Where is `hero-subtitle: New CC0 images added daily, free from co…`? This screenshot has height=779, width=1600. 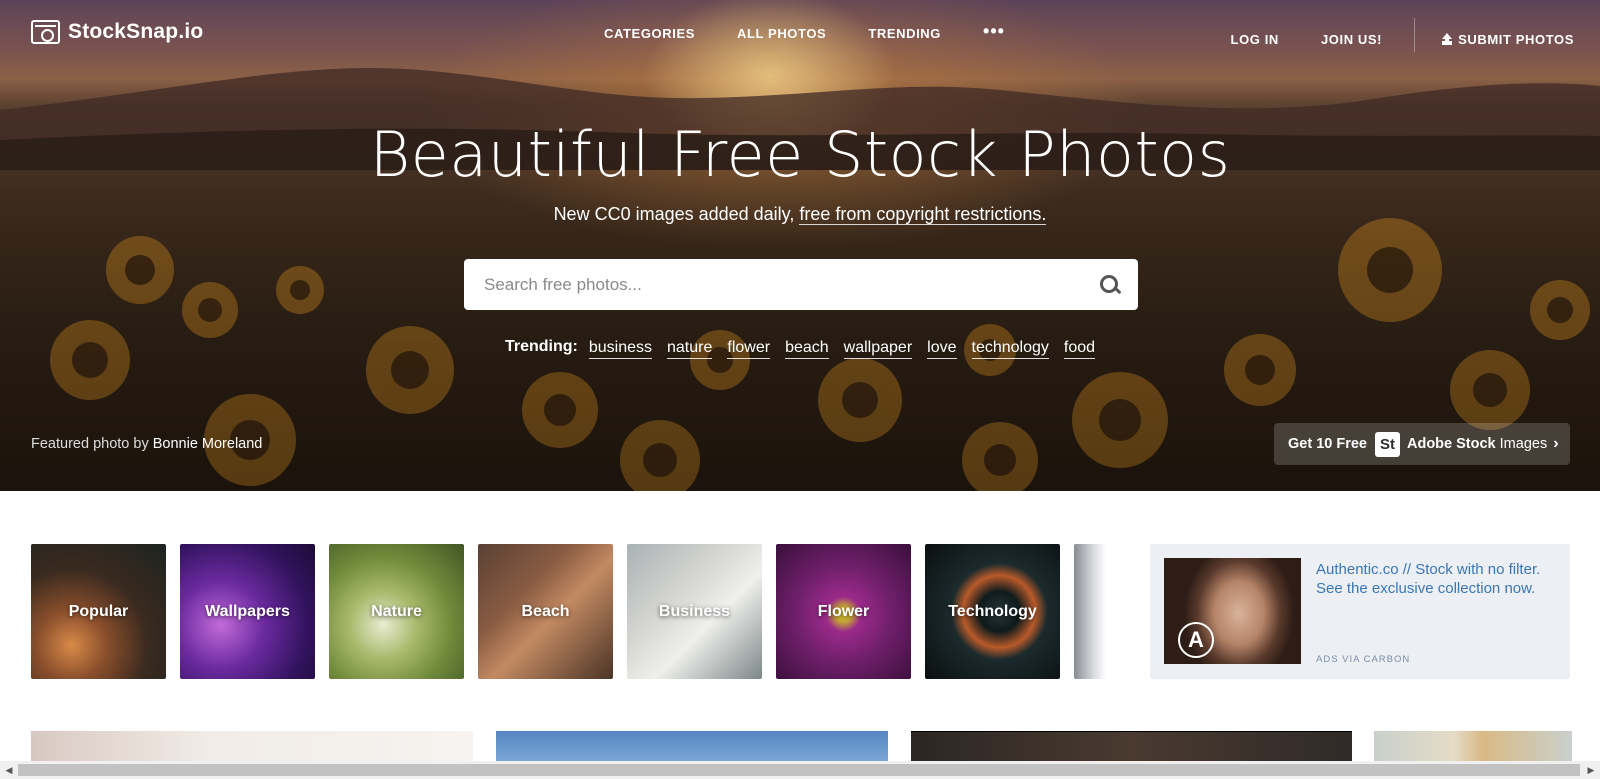
hero-subtitle: New CC0 images added daily, free from co… is located at coordinates (800, 214).